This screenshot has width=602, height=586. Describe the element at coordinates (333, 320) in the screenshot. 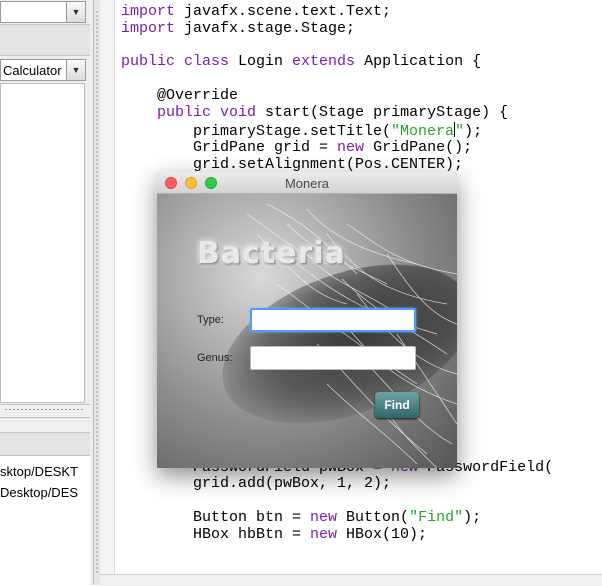

I see `type-input` at that location.